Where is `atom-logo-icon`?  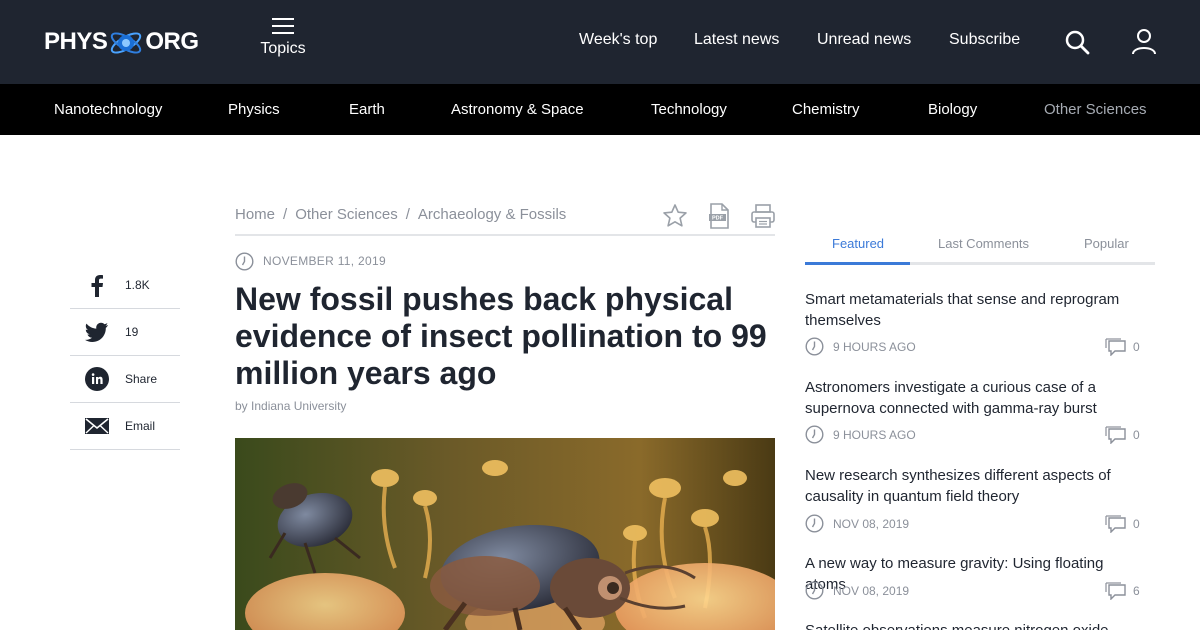 atom-logo-icon is located at coordinates (126, 43).